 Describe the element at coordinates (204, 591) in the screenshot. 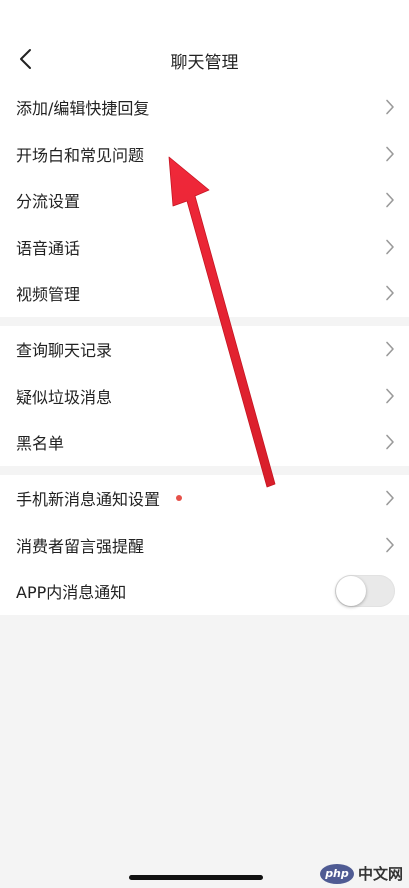

I see `menu-item-in-app-notification: APP内消息通知` at that location.